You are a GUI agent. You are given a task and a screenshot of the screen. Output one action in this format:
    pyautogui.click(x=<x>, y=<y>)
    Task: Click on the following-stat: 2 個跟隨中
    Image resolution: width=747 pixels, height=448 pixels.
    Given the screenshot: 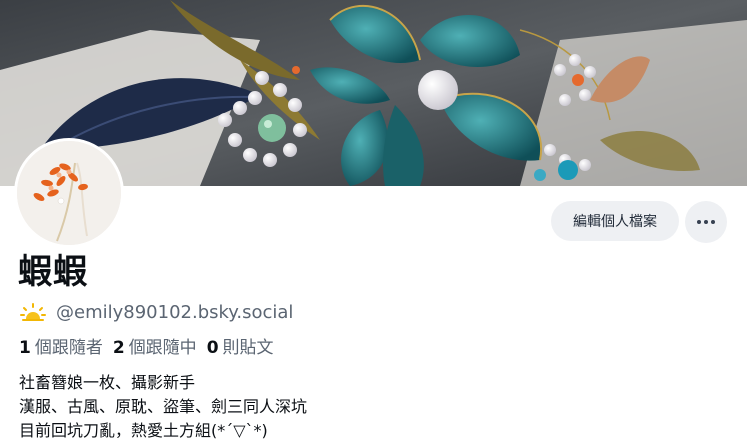 What is the action you would take?
    pyautogui.click(x=155, y=345)
    